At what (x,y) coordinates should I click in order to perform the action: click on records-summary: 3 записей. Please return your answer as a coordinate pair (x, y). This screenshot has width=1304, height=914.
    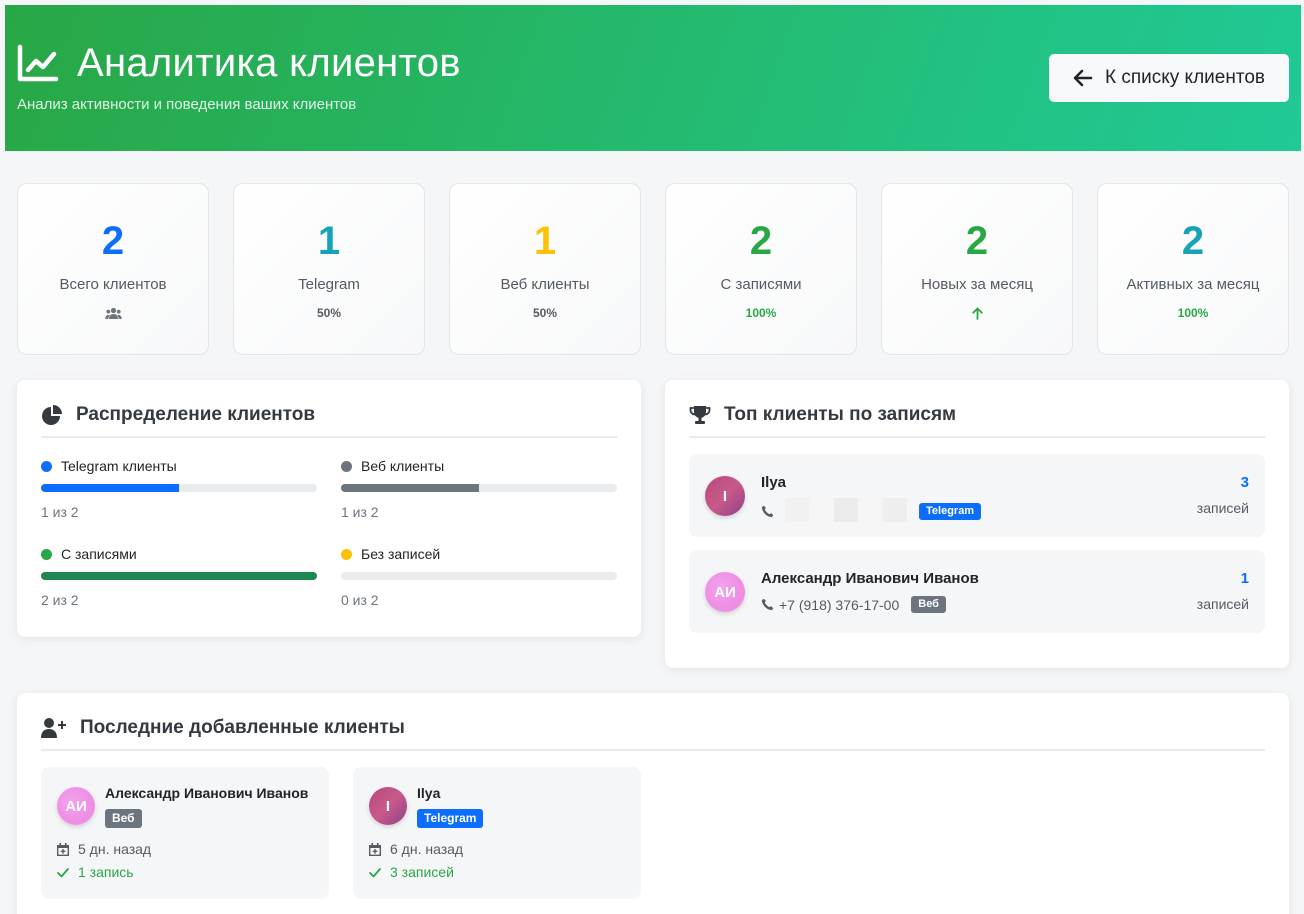
    Looking at the image, I should click on (411, 872).